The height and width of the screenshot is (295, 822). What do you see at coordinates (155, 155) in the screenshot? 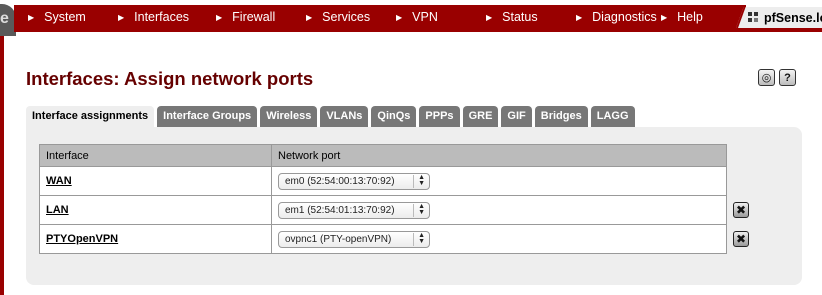
I see `column-header-interface: Interface` at bounding box center [155, 155].